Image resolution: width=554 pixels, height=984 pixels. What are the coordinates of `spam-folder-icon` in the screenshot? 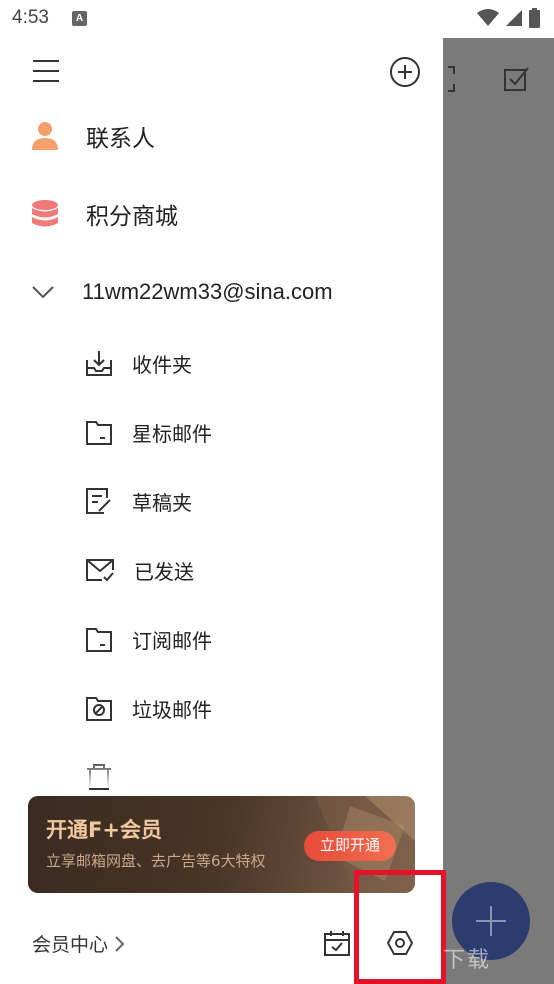 It's located at (99, 709).